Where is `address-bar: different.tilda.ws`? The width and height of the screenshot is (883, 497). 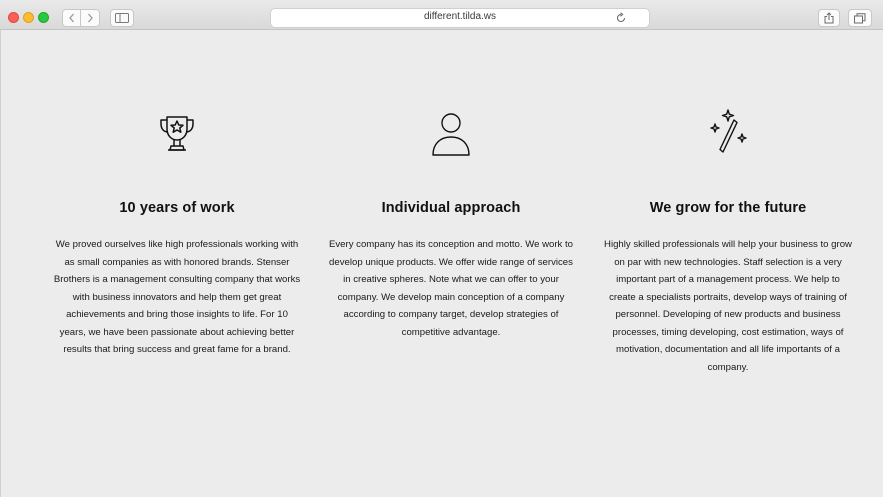
address-bar: different.tilda.ws is located at coordinates (460, 18).